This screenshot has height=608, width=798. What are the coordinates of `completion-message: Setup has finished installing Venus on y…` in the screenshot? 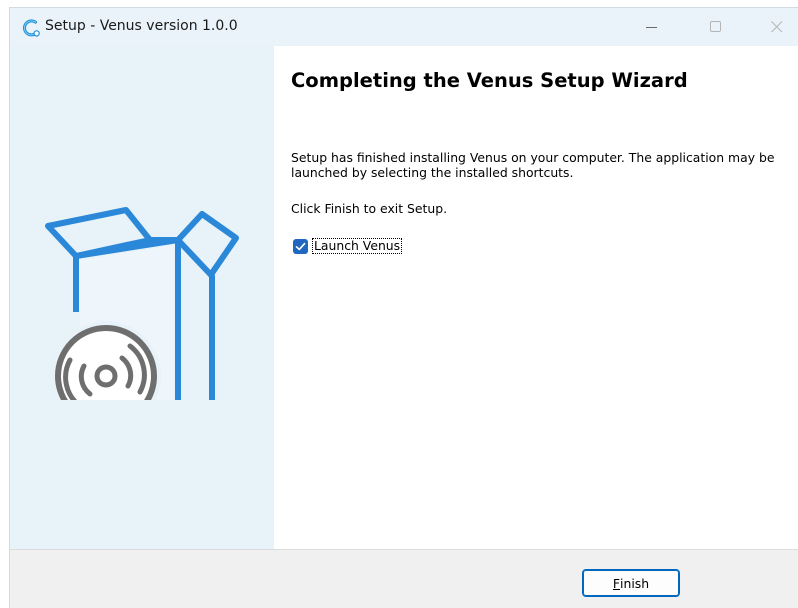 It's located at (533, 165).